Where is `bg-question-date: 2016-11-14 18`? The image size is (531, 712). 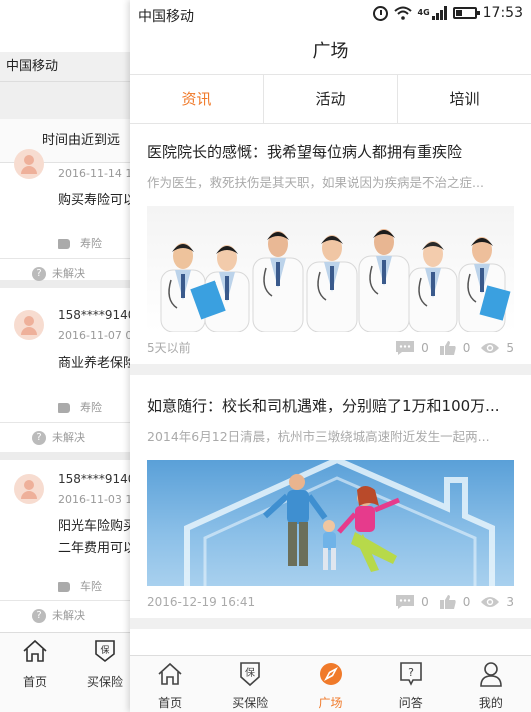
bg-question-date: 2016-11-14 18 is located at coordinates (99, 173).